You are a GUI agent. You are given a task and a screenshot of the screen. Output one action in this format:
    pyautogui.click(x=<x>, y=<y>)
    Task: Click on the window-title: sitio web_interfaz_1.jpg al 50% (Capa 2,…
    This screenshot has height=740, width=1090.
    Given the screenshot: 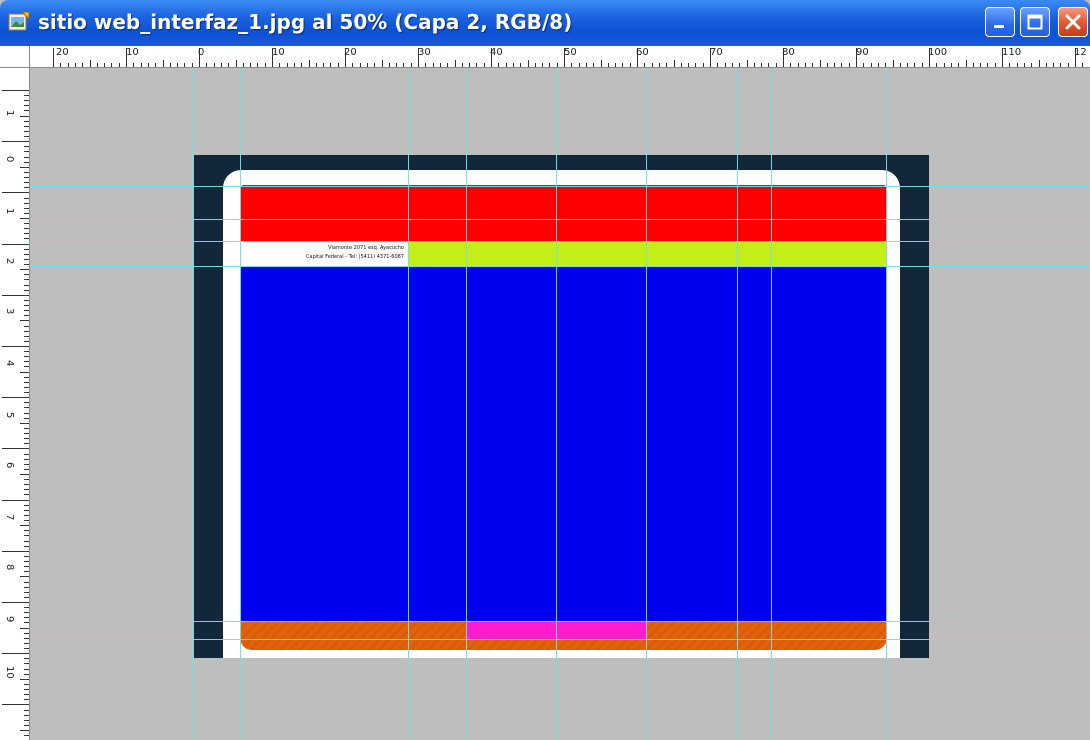 What is the action you would take?
    pyautogui.click(x=305, y=22)
    